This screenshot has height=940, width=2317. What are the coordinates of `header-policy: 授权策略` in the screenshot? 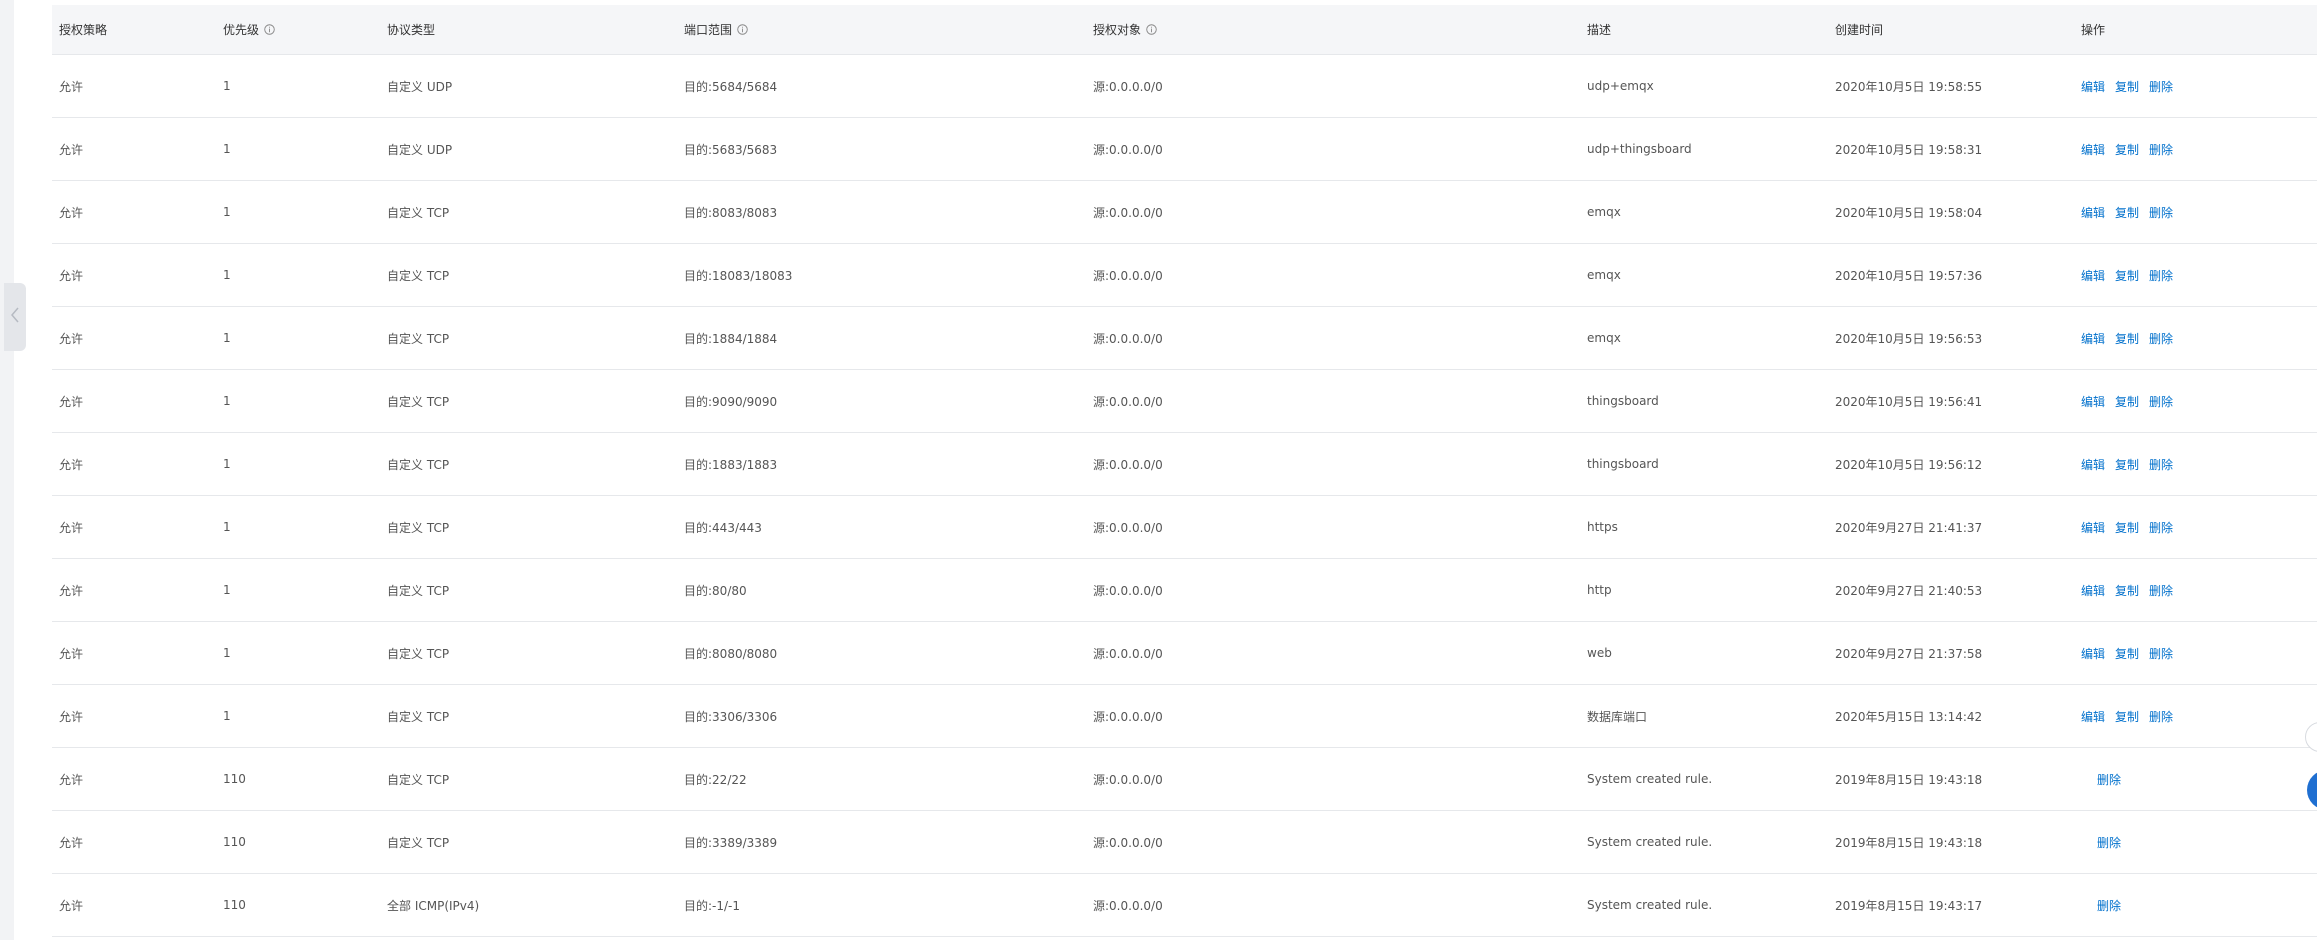 It's located at (83, 30).